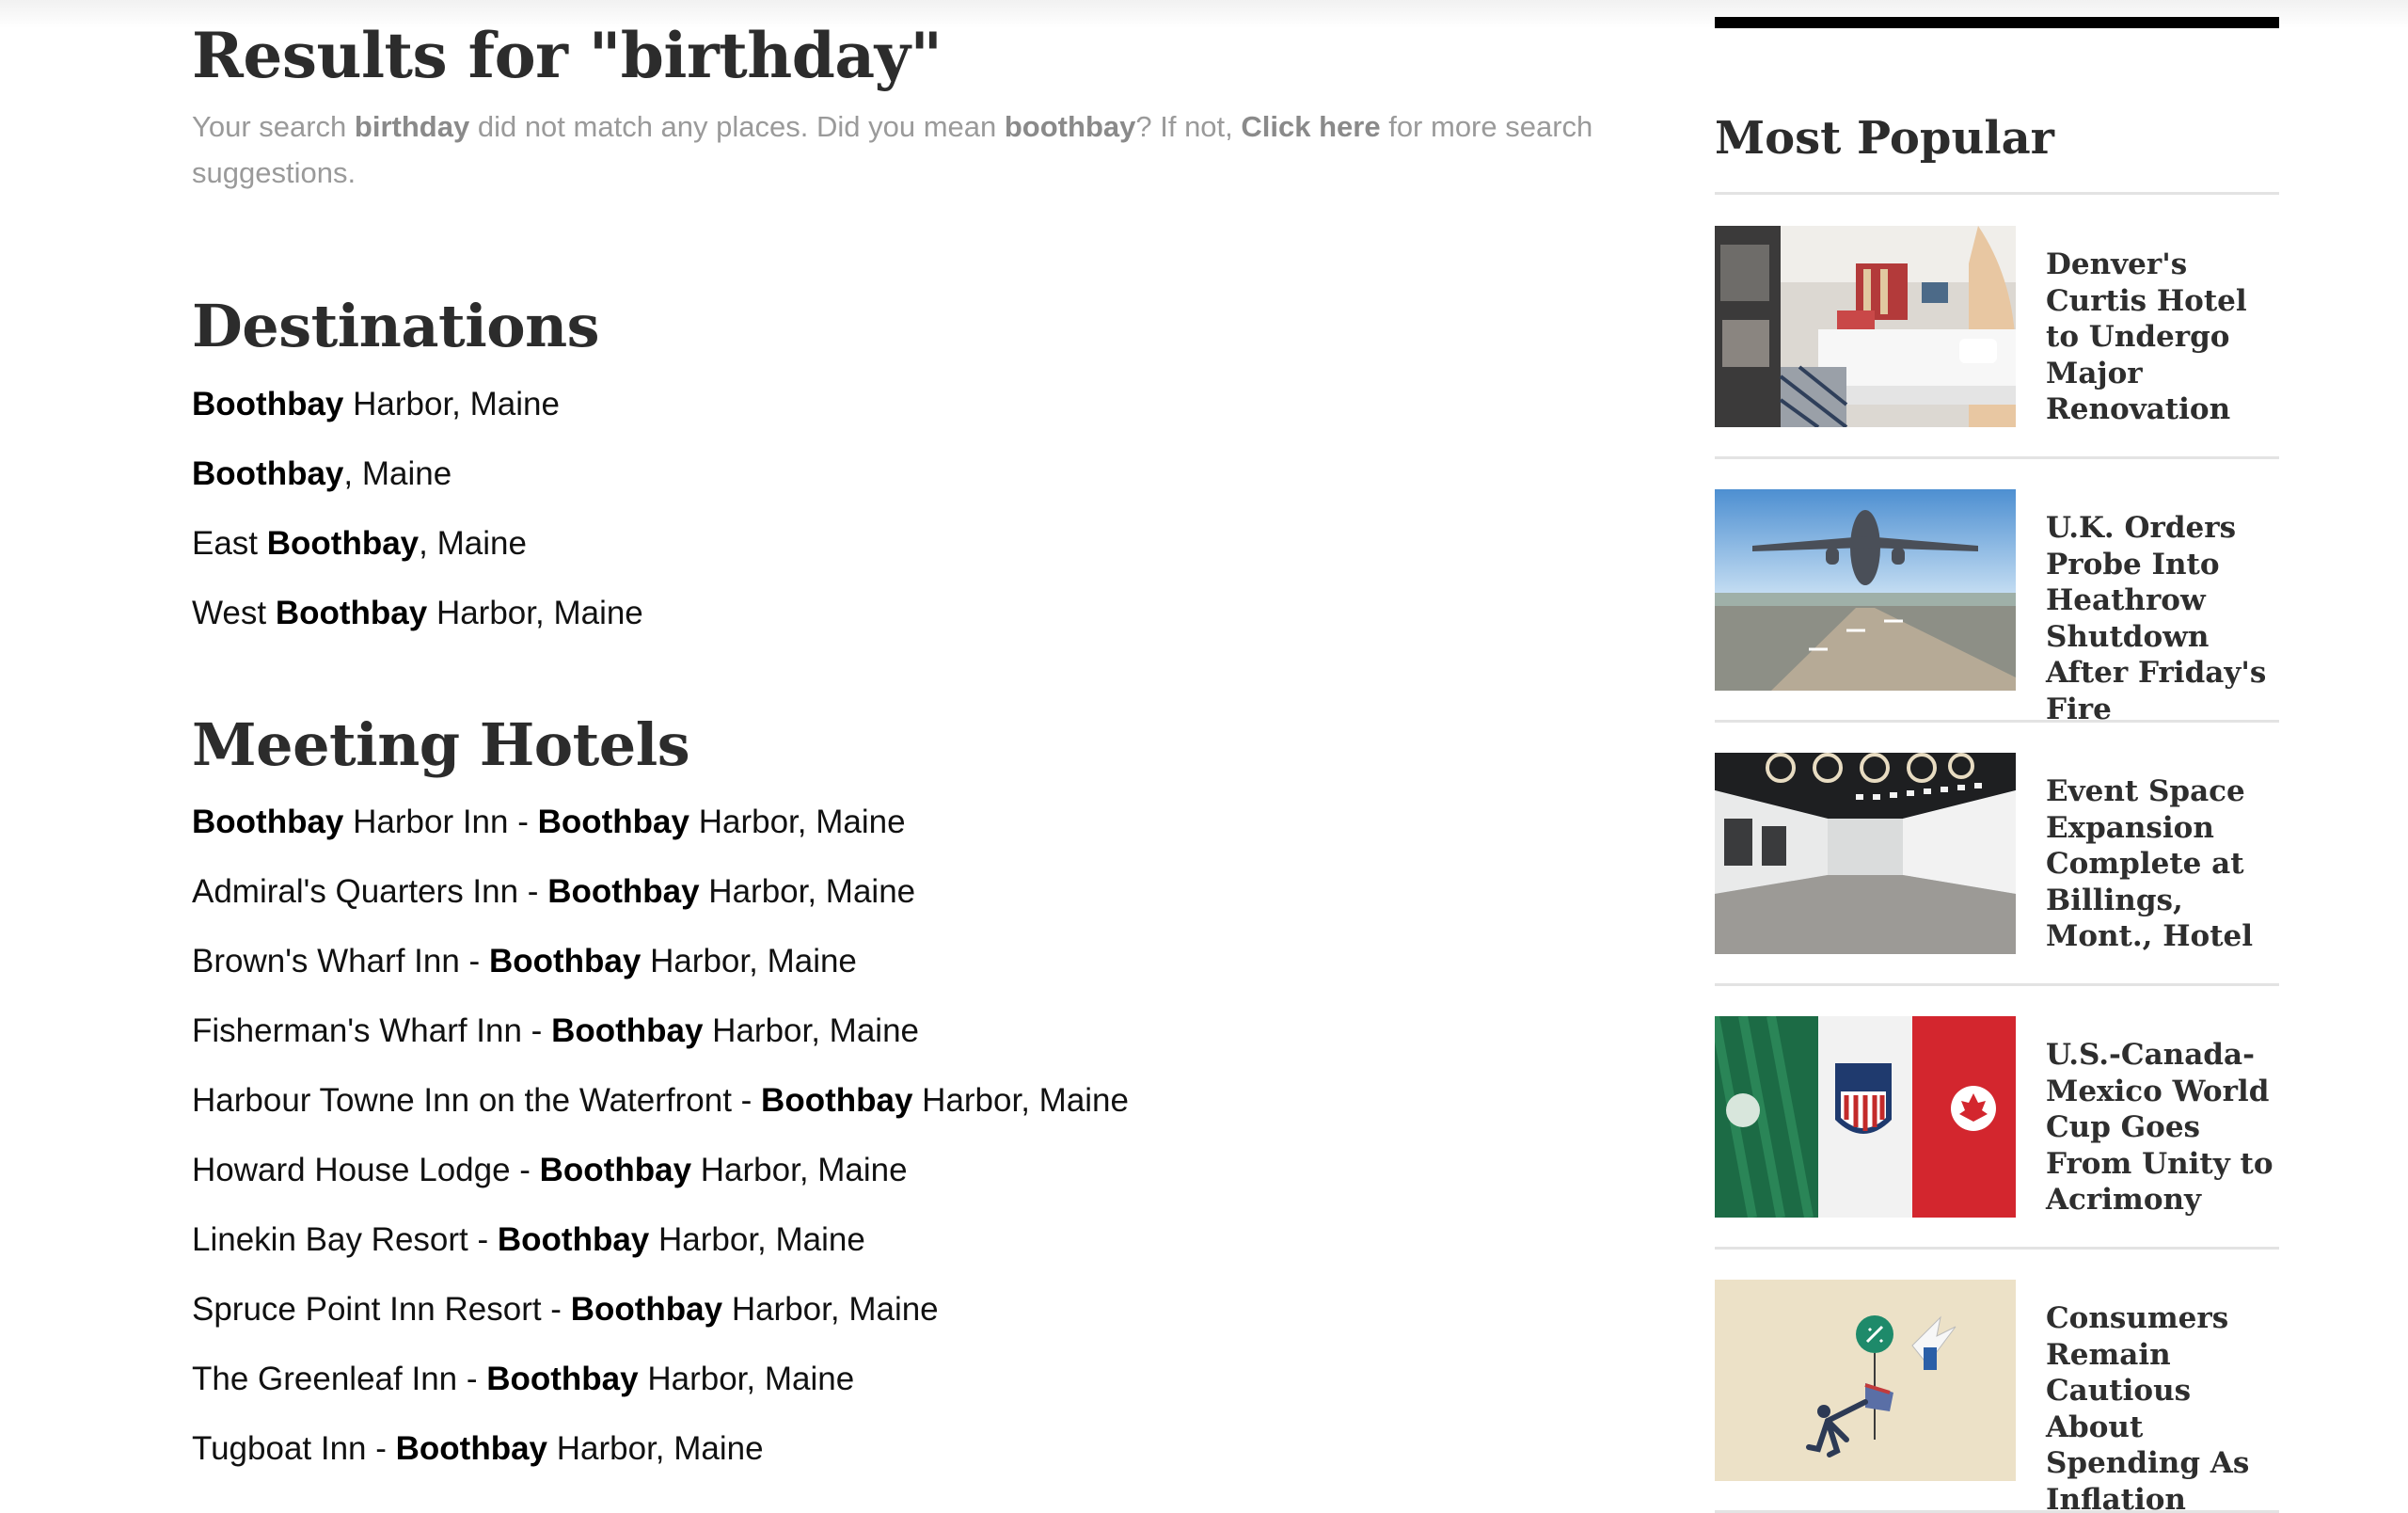 The image size is (2408, 1513). I want to click on event-hall-image, so click(1866, 853).